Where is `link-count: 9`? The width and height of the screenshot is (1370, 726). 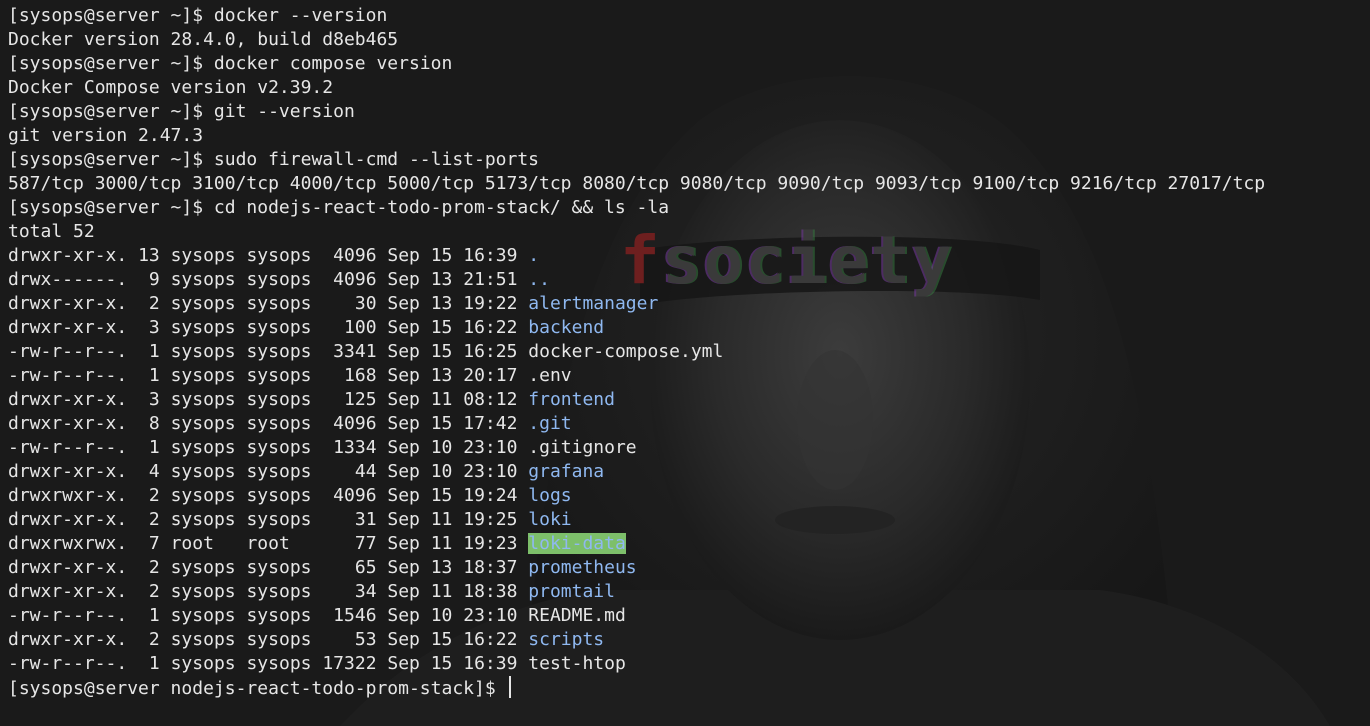
link-count: 9 is located at coordinates (149, 279).